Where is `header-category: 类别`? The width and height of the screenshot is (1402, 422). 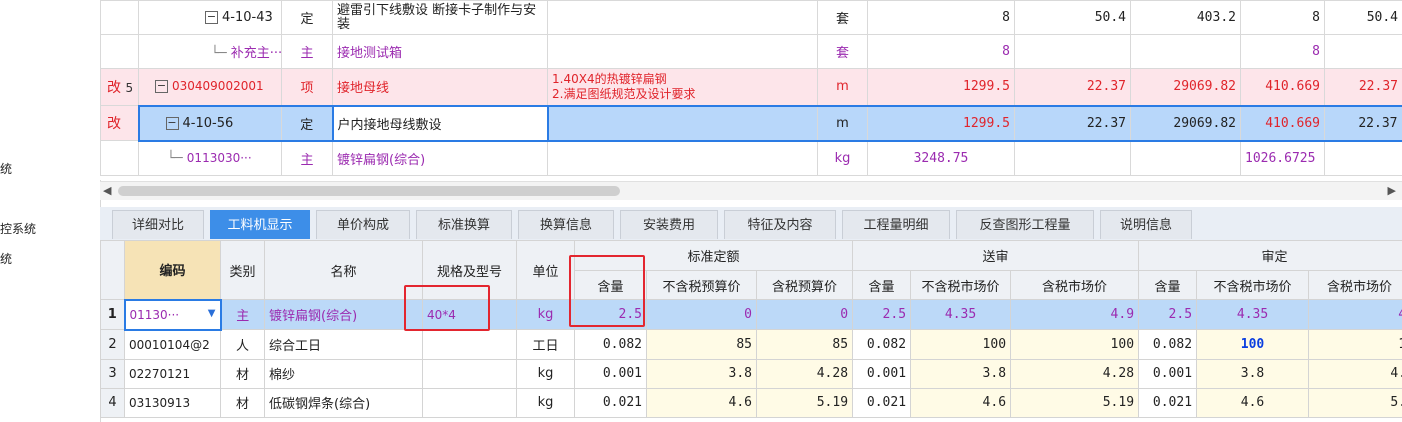 header-category: 类别 is located at coordinates (242, 270).